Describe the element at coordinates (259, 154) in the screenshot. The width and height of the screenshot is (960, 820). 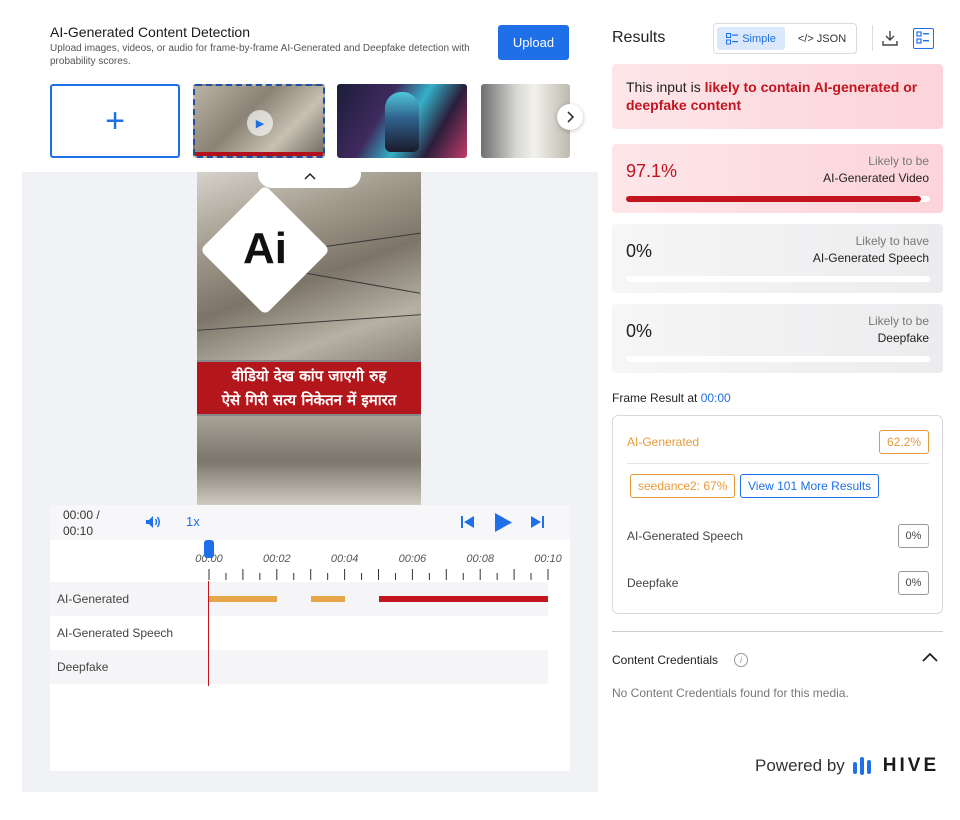
I see `progress-bar` at that location.